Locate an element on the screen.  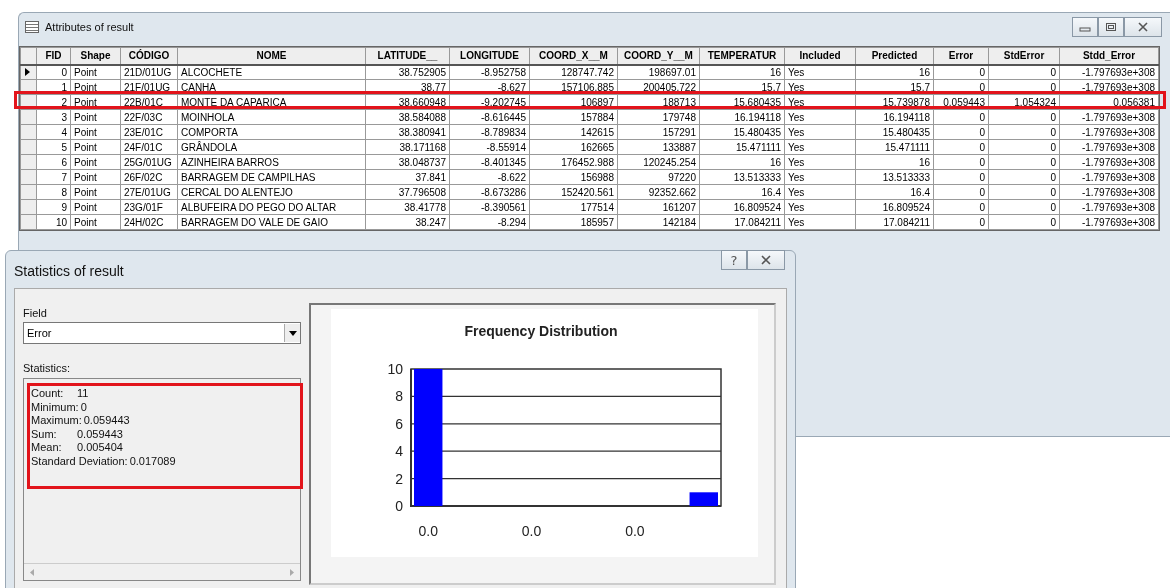
table-cell: MONTE DA CAPARICA is located at coordinates (271, 102).